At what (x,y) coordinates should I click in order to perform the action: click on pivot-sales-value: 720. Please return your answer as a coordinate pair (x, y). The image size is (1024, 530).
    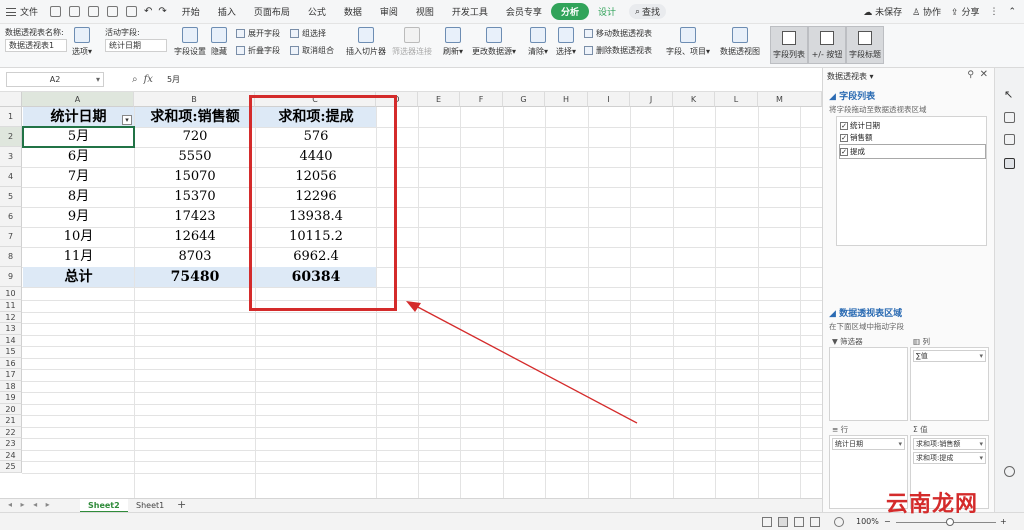
    Looking at the image, I should click on (195, 137).